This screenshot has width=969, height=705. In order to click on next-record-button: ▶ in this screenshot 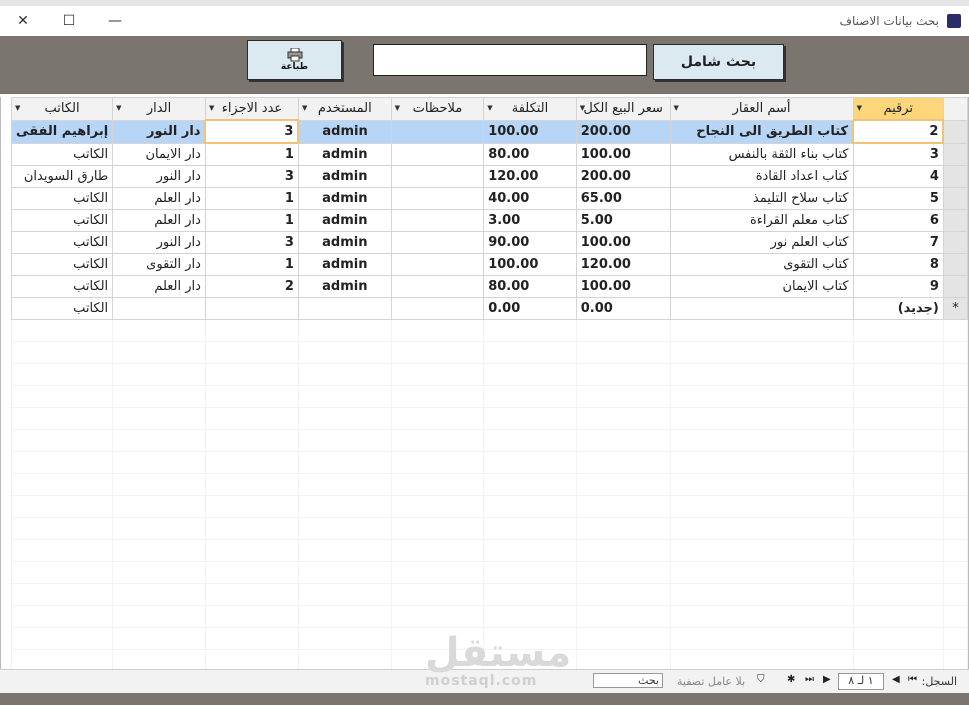, I will do `click(827, 679)`.